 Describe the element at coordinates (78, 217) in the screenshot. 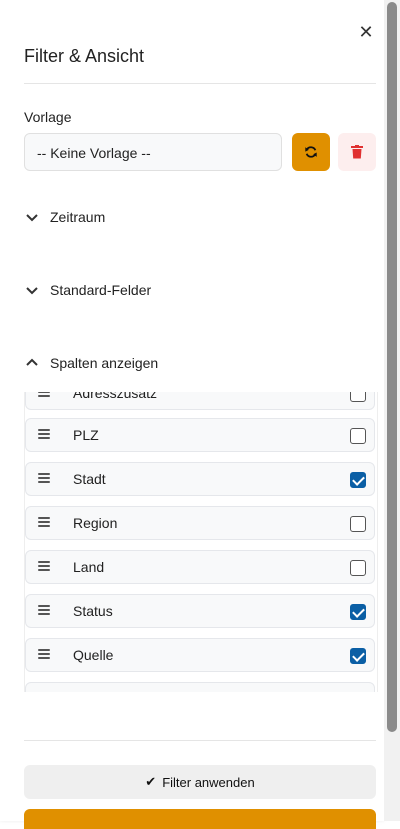

I see `accordion-label: Zeitraum` at that location.